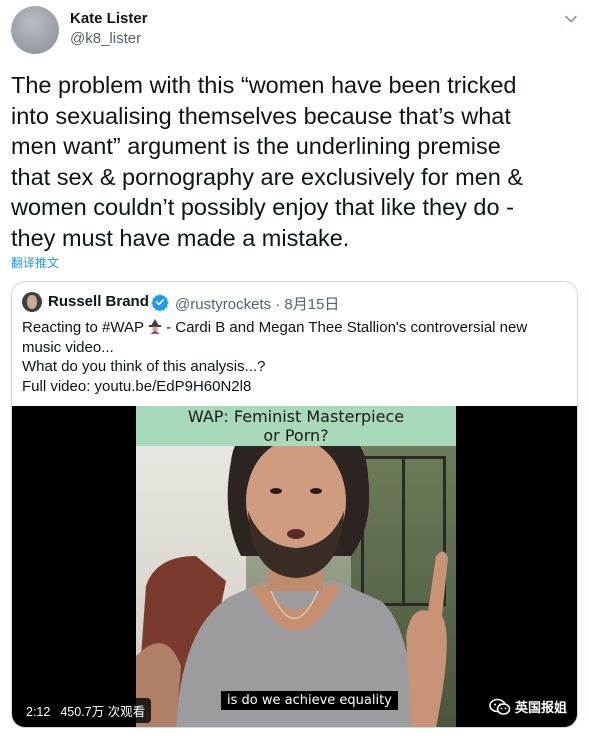 This screenshot has width=589, height=736. Describe the element at coordinates (257, 303) in the screenshot. I see `quote-handle-date: @rustyrockets · 8月15日` at that location.